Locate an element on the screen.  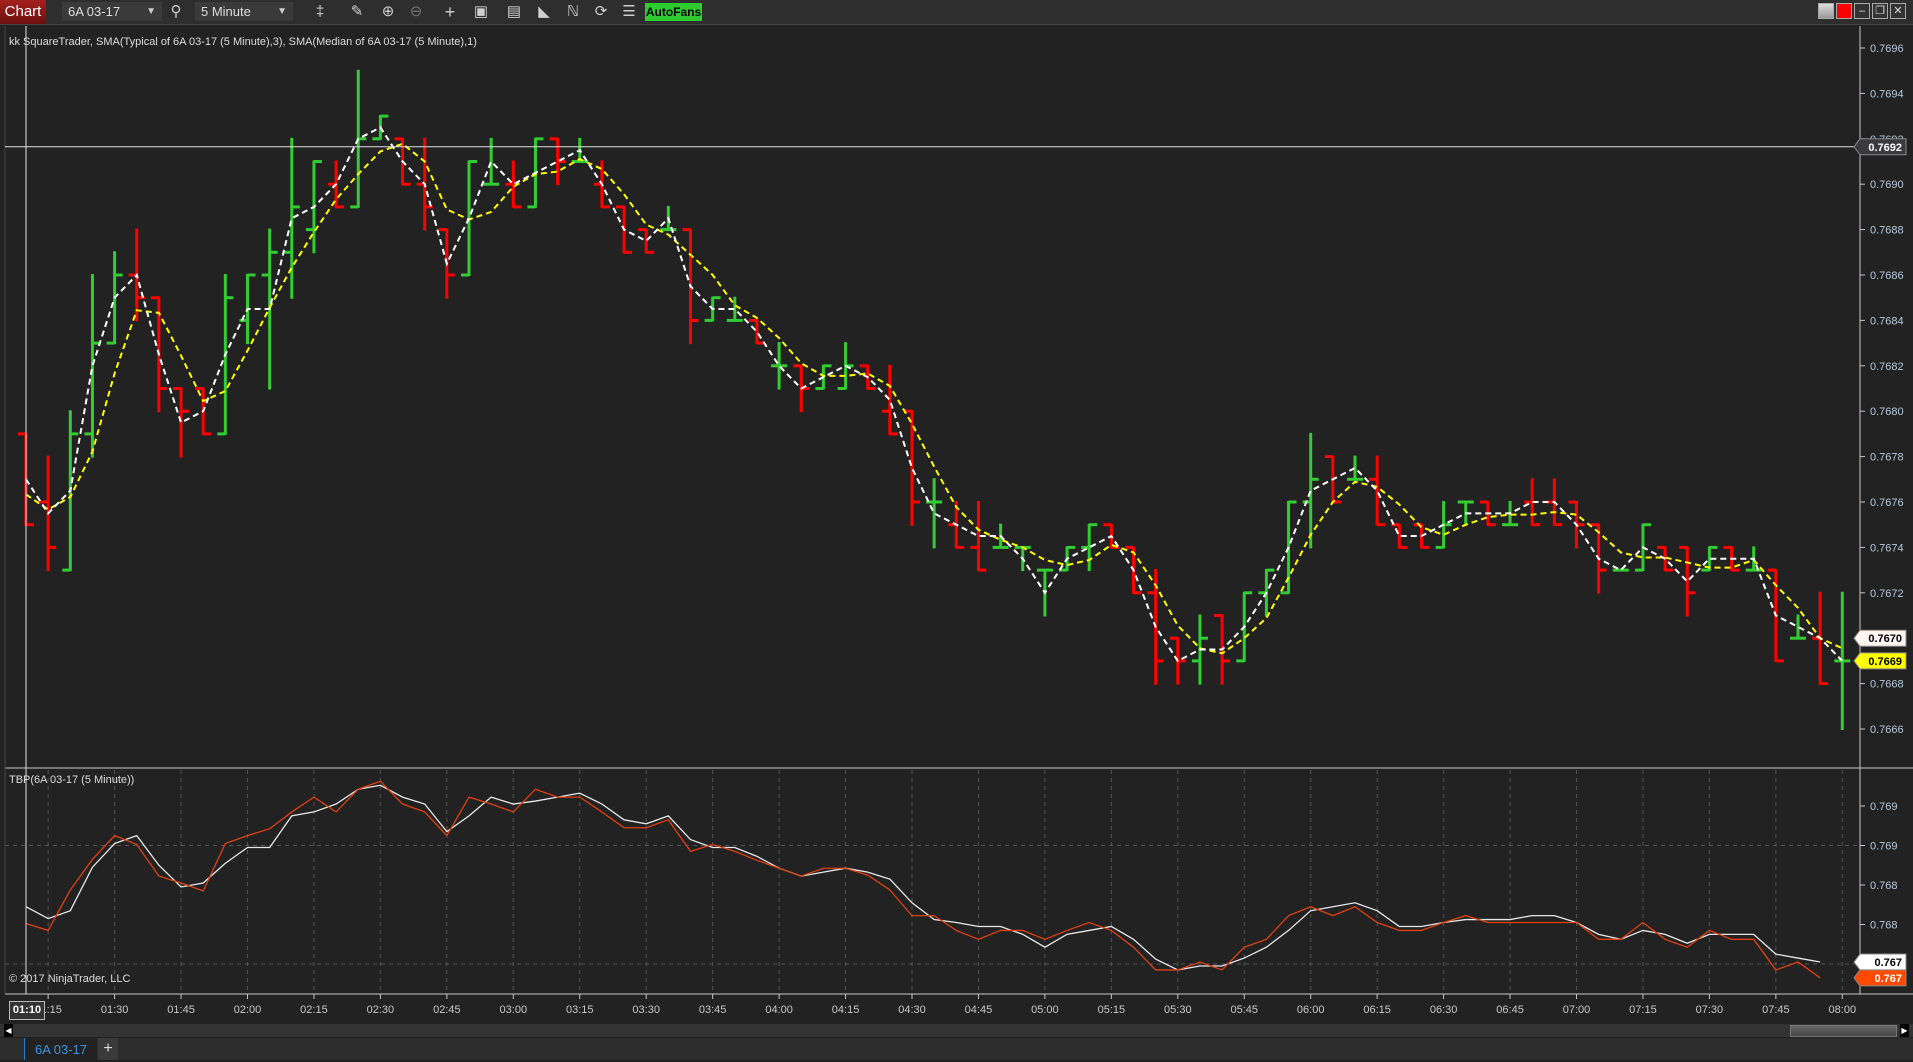
time-tick-label: 03:15 is located at coordinates (580, 1010).